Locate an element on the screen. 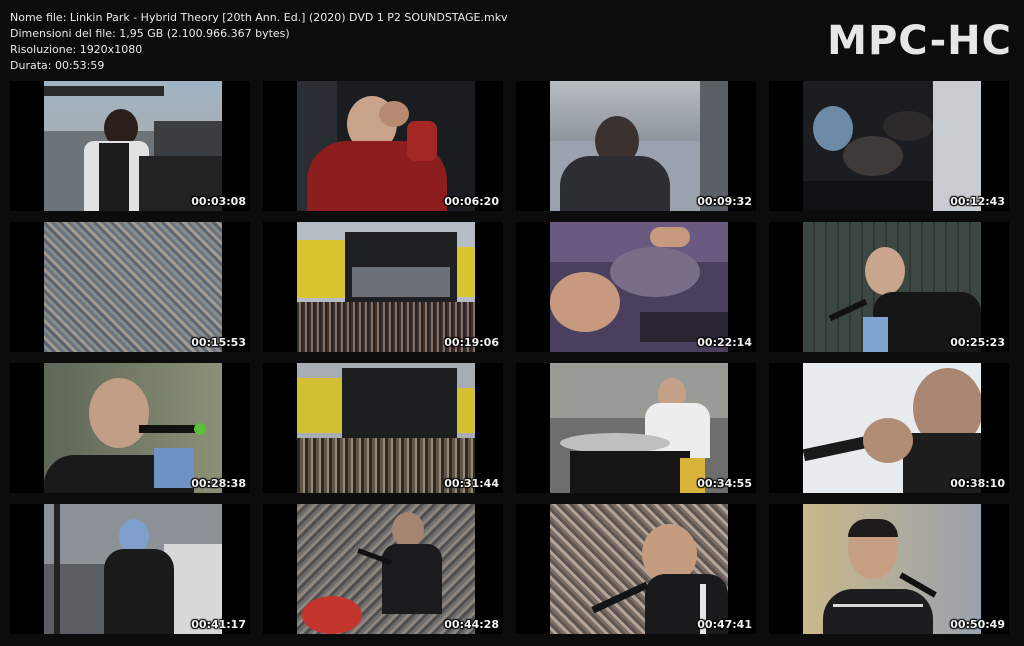 The width and height of the screenshot is (1024, 646). timestamp: 00:25:23 is located at coordinates (977, 342).